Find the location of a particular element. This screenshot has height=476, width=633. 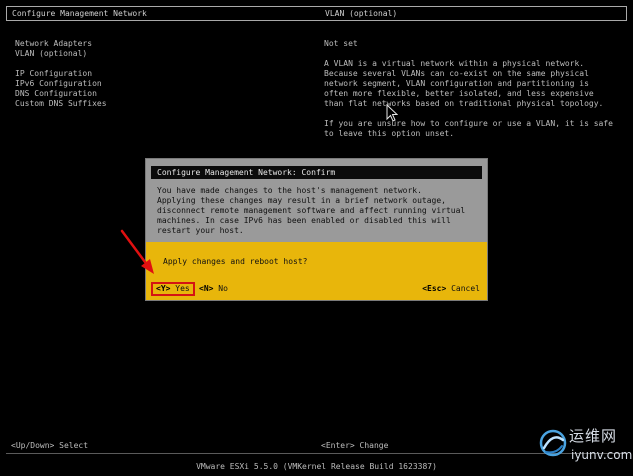

yes-label: Yes is located at coordinates (180, 288).